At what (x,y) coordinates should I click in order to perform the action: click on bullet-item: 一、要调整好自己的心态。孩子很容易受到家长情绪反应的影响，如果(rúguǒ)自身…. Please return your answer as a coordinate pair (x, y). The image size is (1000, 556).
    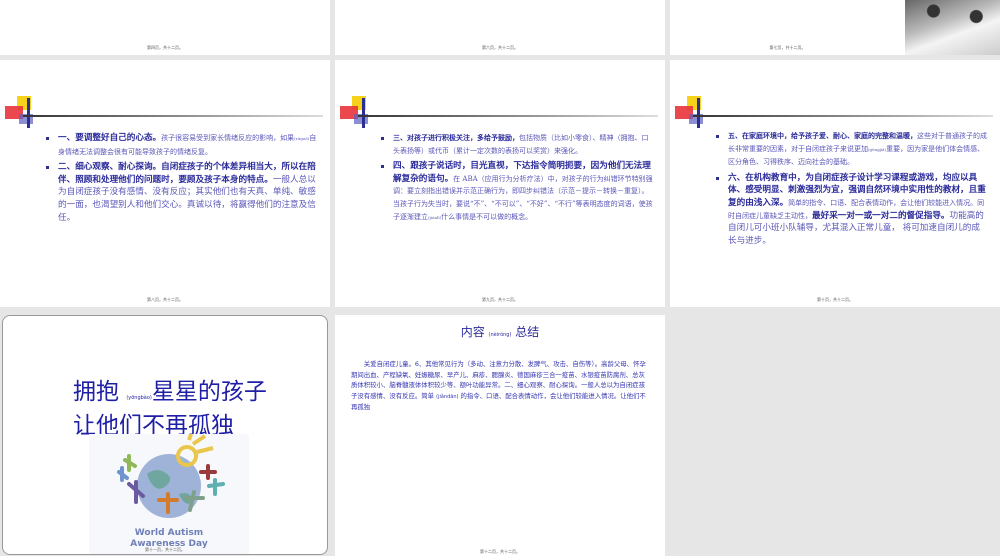
    Looking at the image, I should click on (182, 145).